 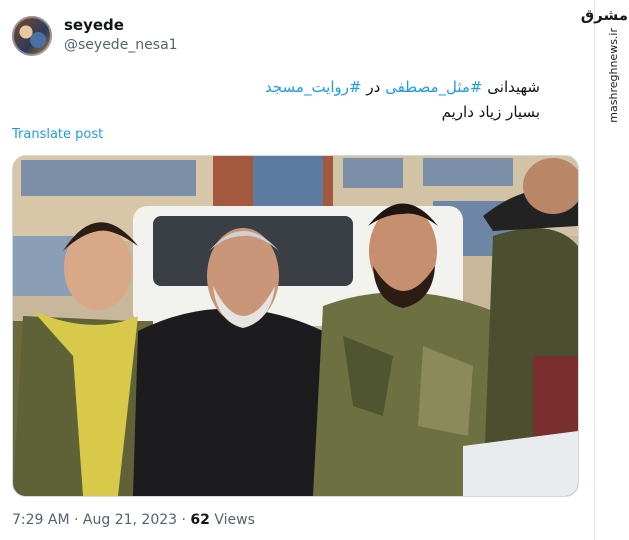 I want to click on tweet-meta: 7:29 AM · Aug 21, 2023 · 62 Views, so click(x=133, y=520).